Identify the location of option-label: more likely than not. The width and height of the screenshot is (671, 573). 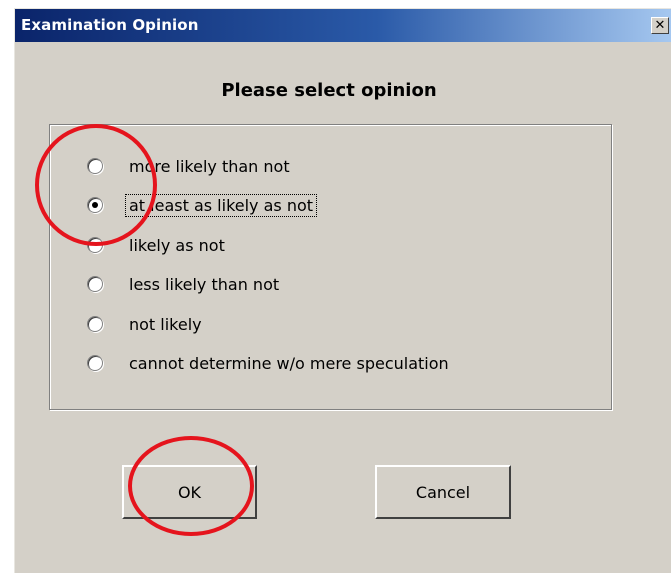
(209, 166).